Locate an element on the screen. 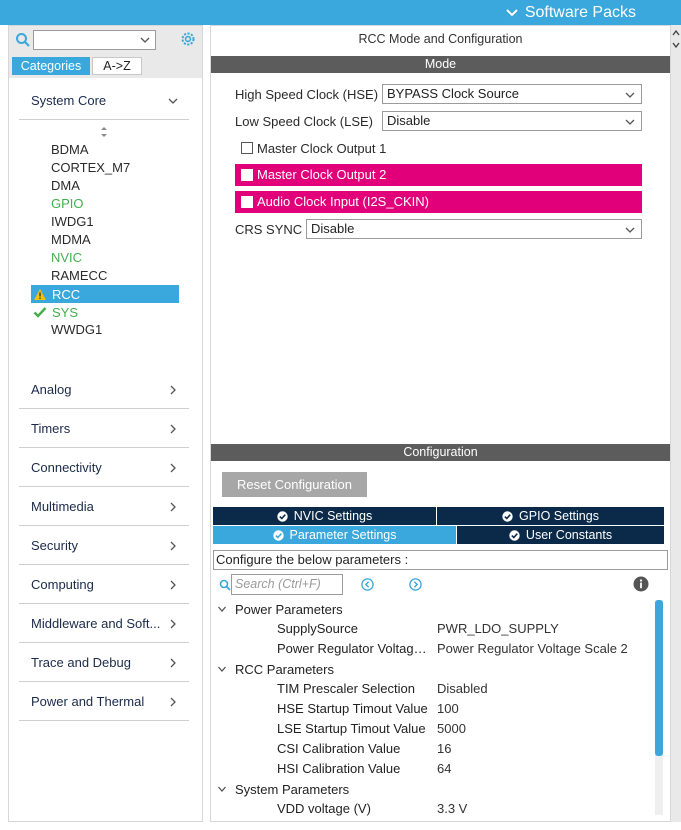 The image size is (681, 830). search-icon is located at coordinates (23, 40).